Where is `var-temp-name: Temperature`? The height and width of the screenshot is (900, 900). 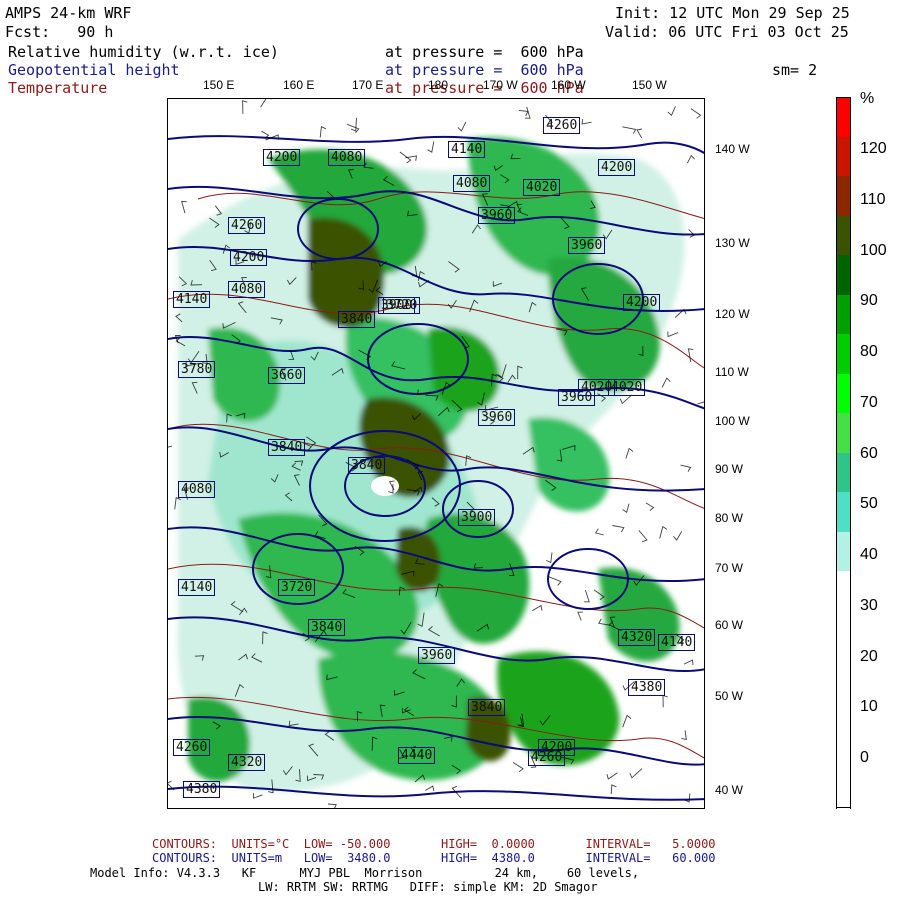 var-temp-name: Temperature is located at coordinates (58, 88).